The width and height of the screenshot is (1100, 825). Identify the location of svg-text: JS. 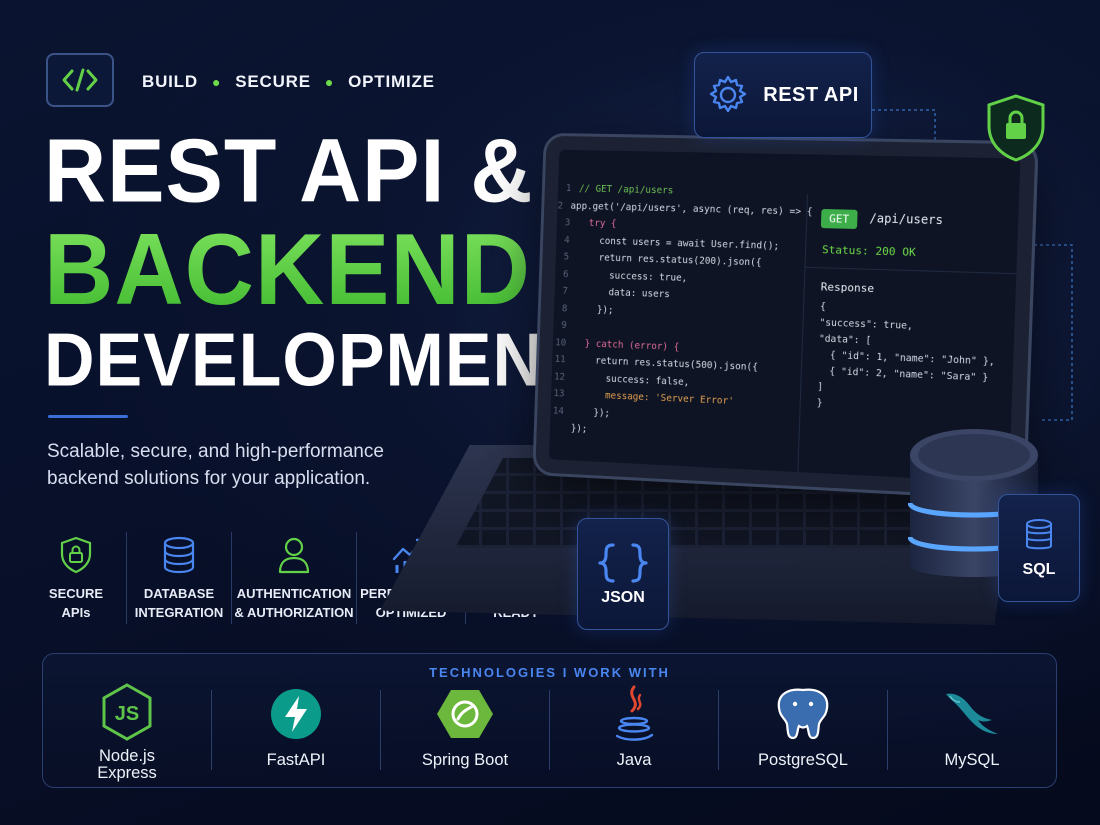
(127, 714).